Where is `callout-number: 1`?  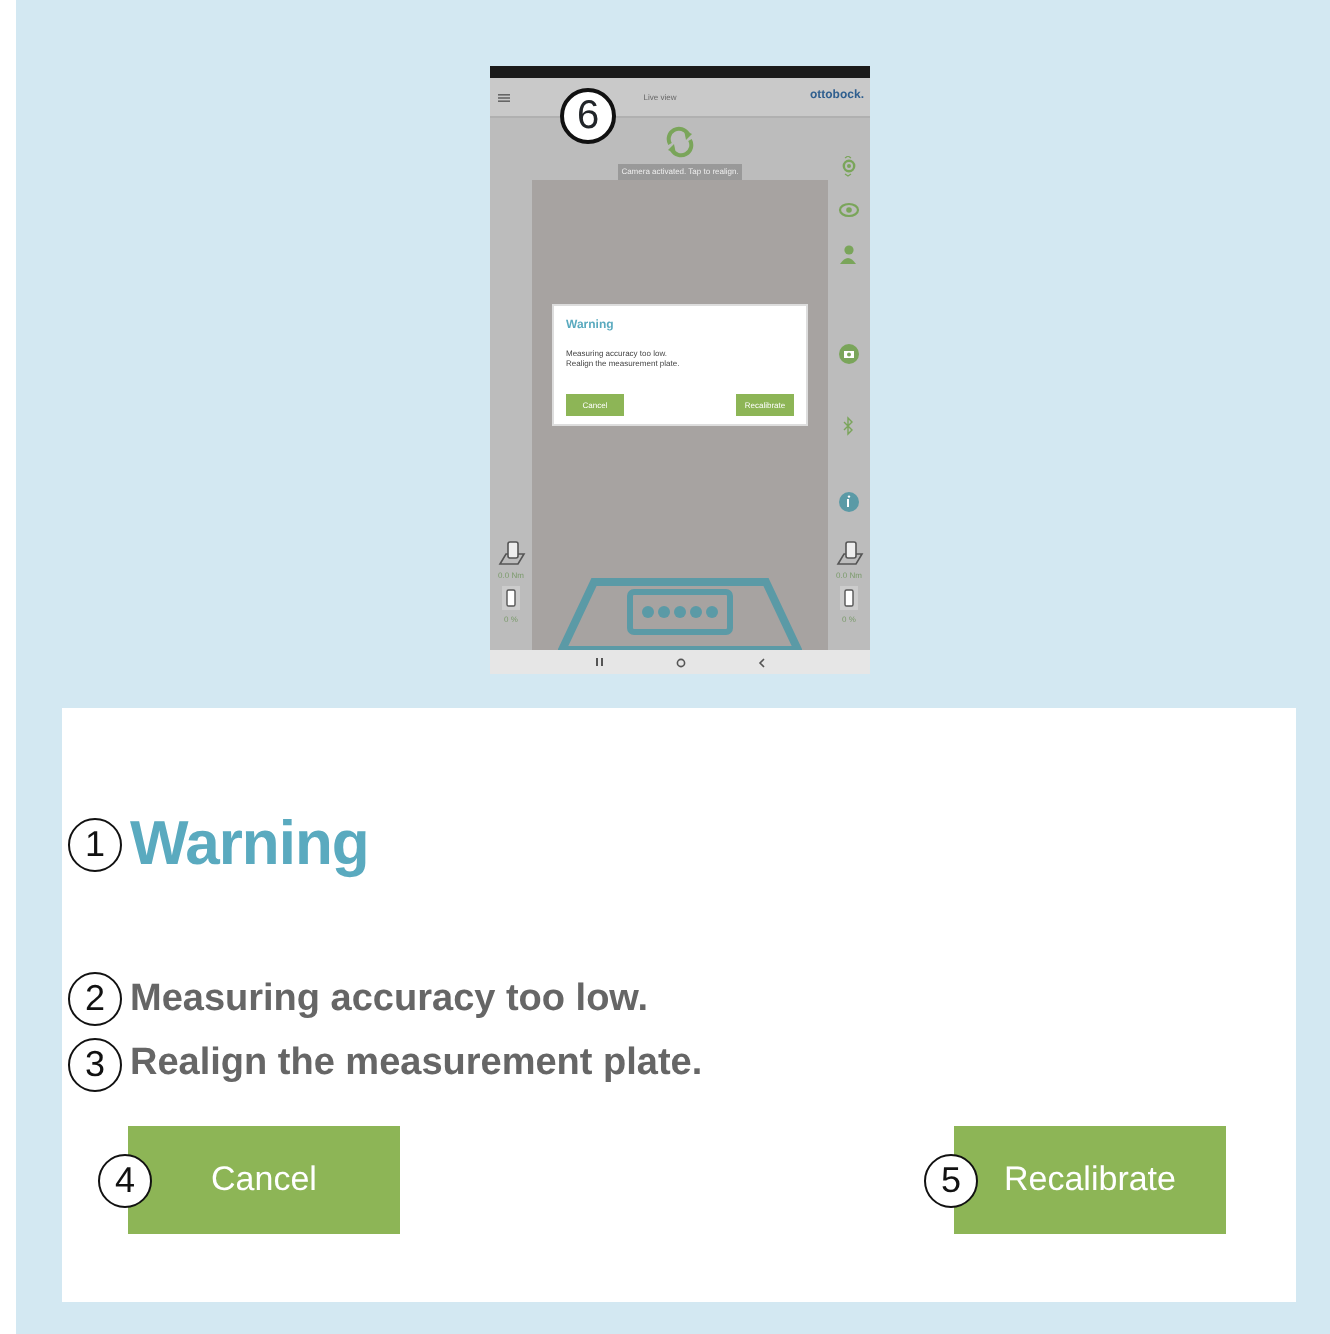 callout-number: 1 is located at coordinates (95, 844).